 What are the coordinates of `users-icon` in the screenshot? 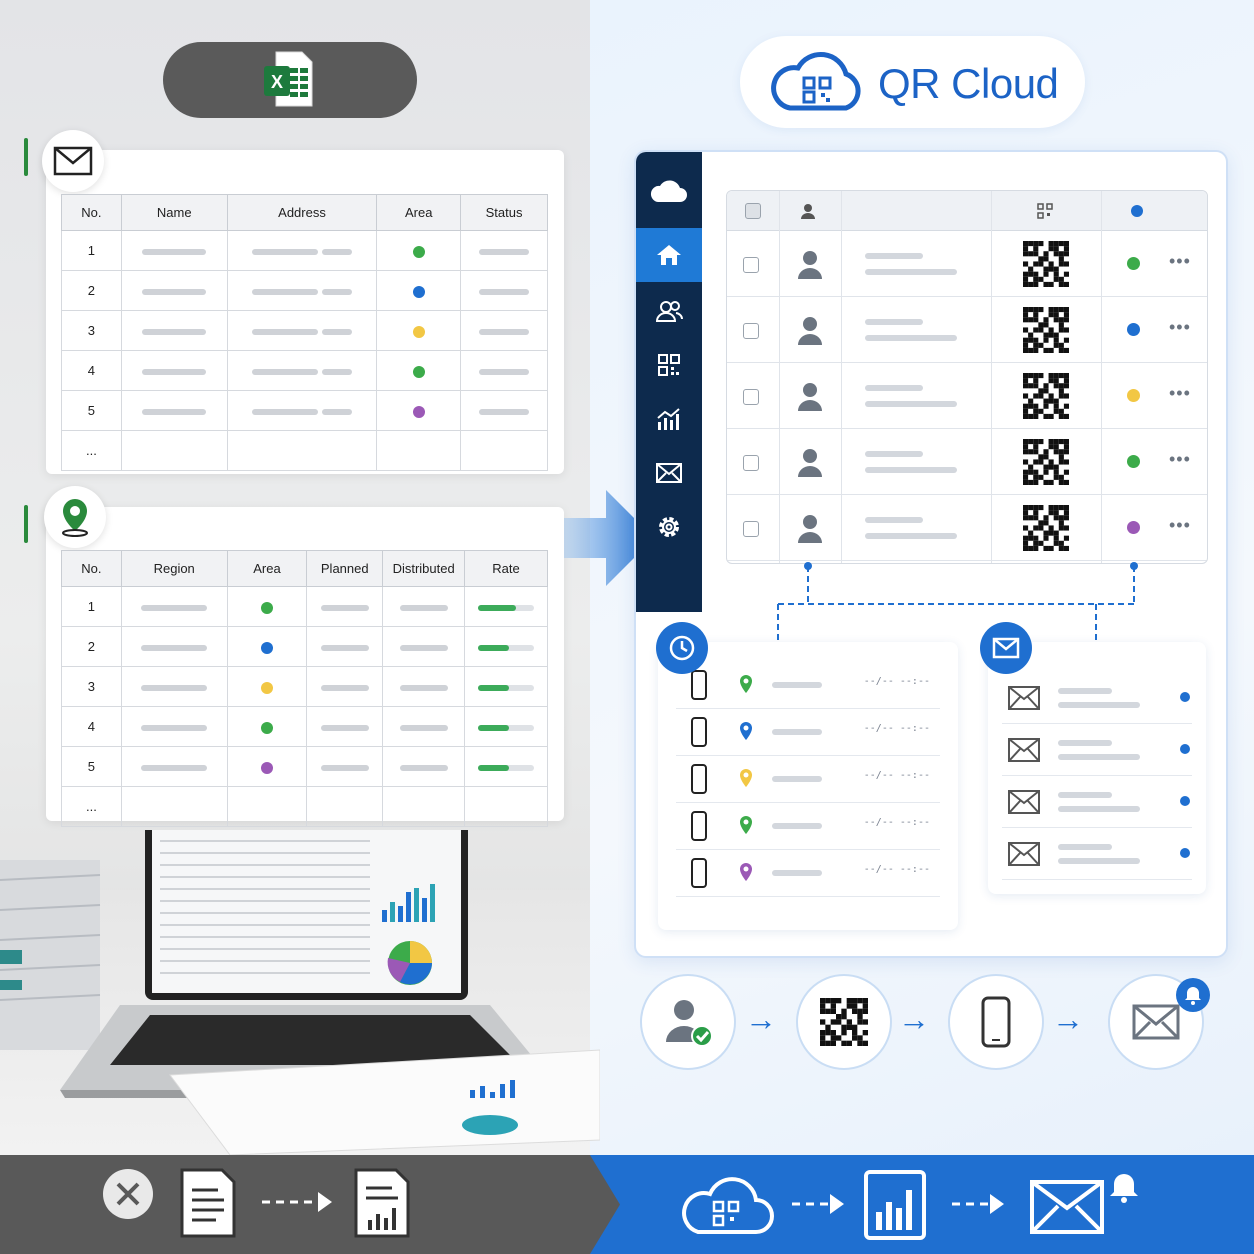 It's located at (669, 311).